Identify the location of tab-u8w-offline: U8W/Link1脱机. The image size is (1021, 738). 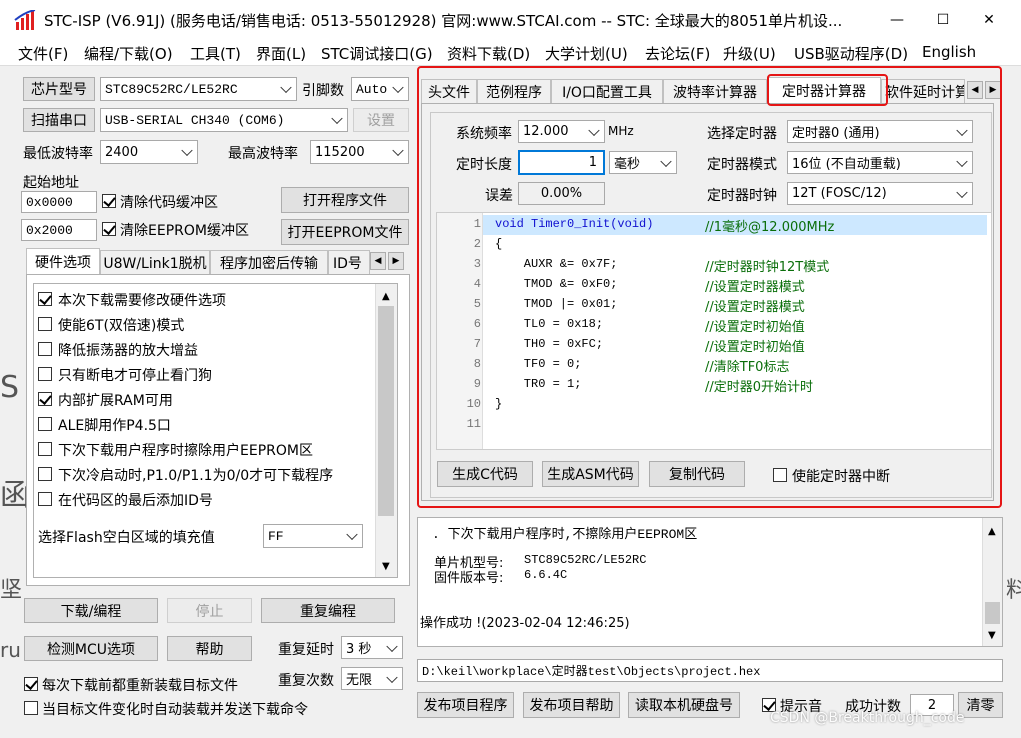
(155, 262).